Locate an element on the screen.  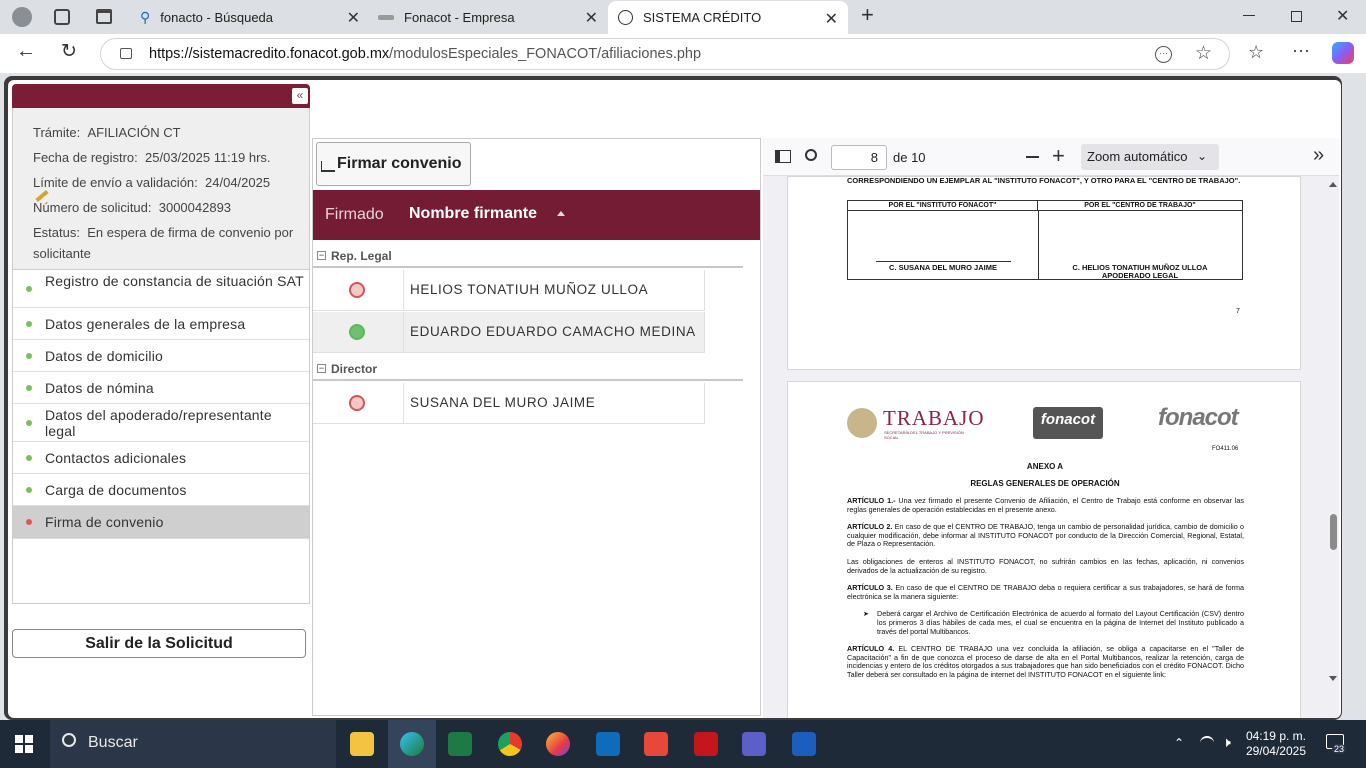
pdf-scrollbar is located at coordinates (1333, 447).